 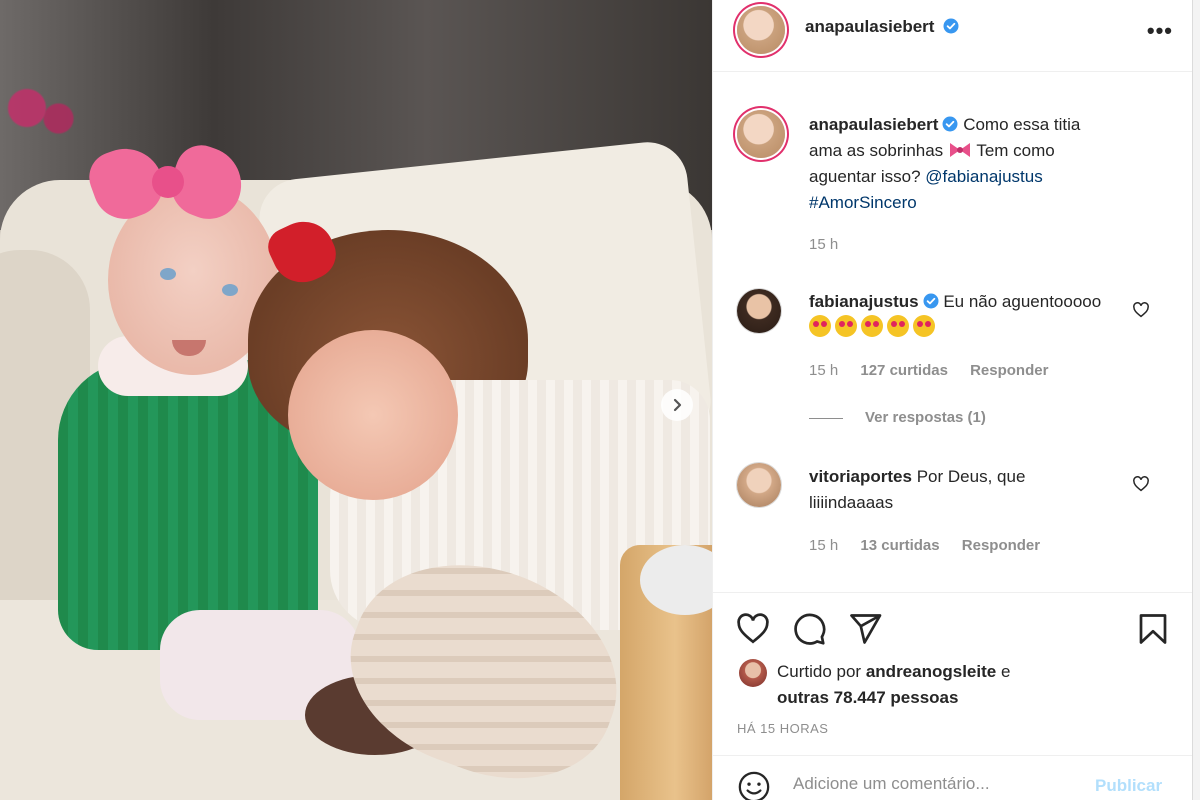 I want to click on publish-button: Publicar, so click(x=1128, y=786).